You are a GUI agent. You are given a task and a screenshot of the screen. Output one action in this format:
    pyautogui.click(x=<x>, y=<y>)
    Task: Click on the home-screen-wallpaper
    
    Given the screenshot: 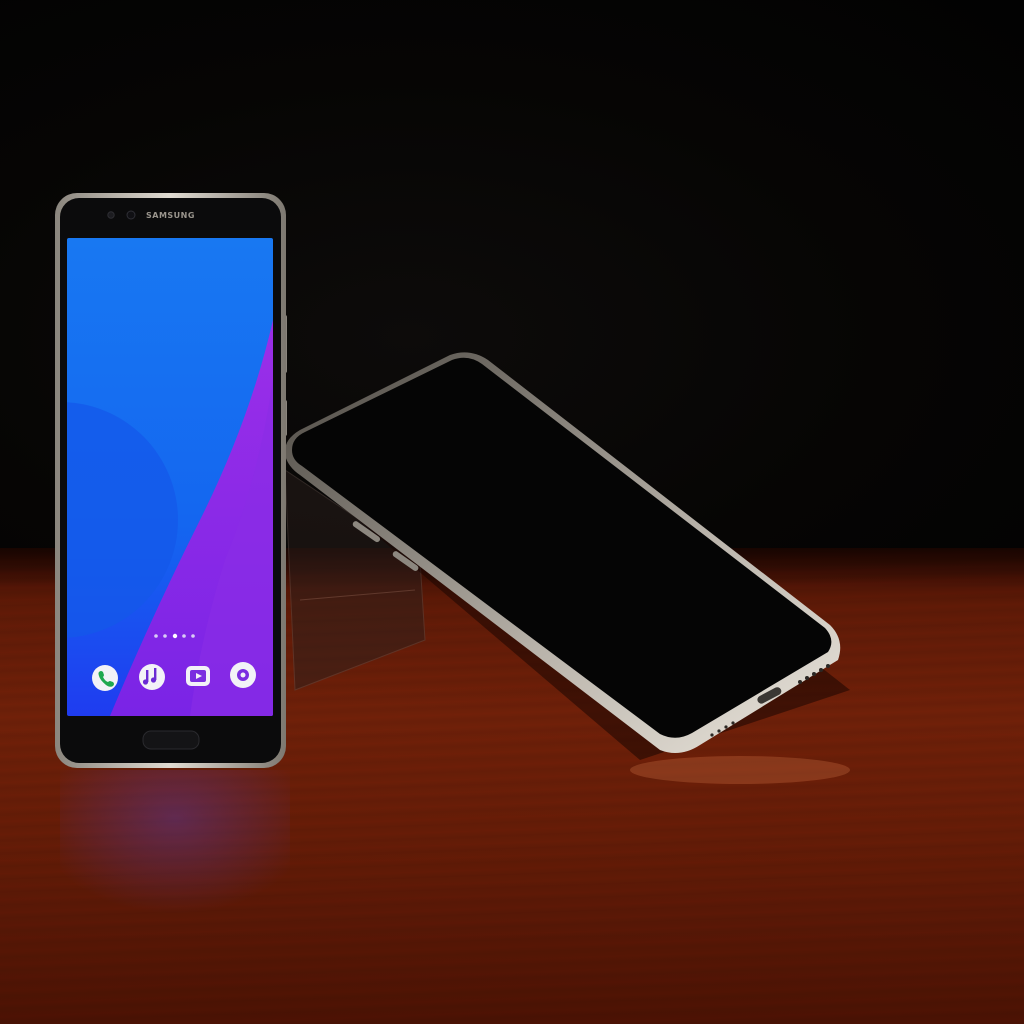 What is the action you would take?
    pyautogui.click(x=170, y=477)
    